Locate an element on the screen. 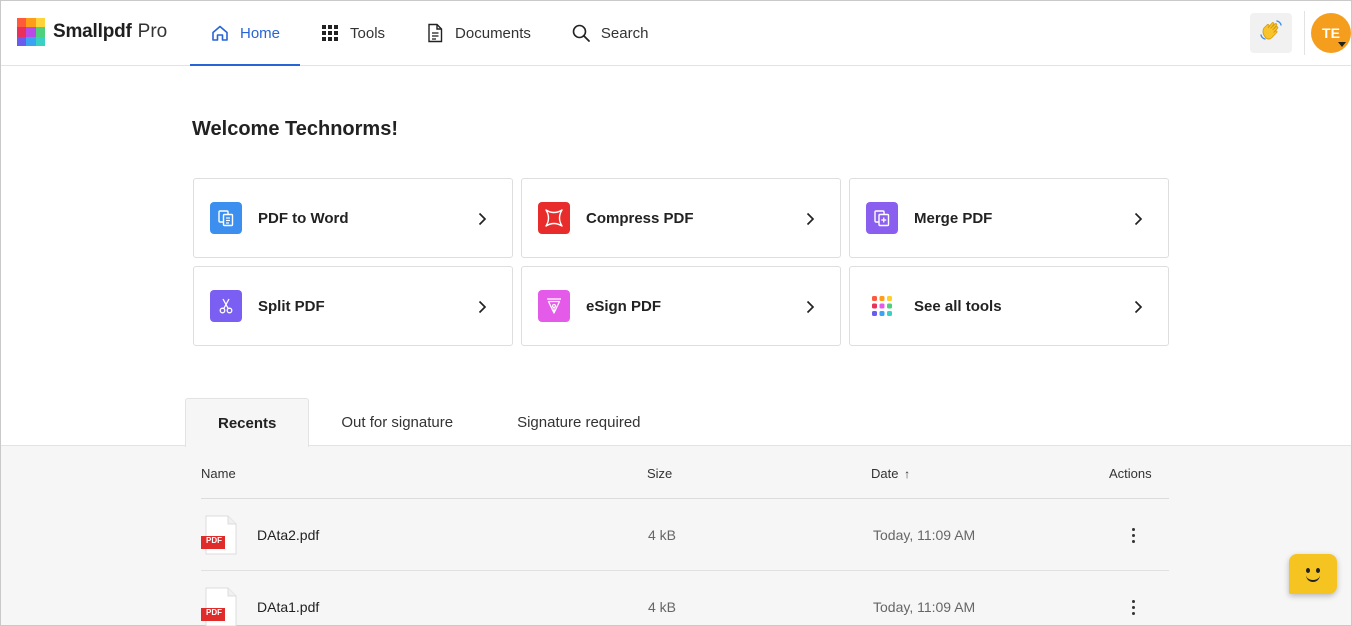  nav-search-label: Search is located at coordinates (624, 33).